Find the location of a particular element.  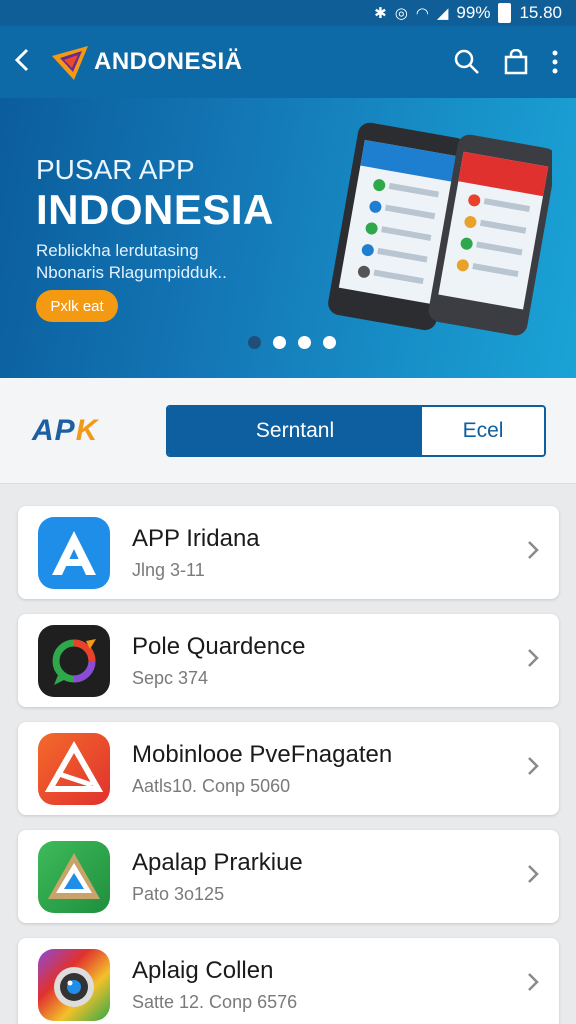

segmented-control: Serntanl Ecel is located at coordinates (356, 431).